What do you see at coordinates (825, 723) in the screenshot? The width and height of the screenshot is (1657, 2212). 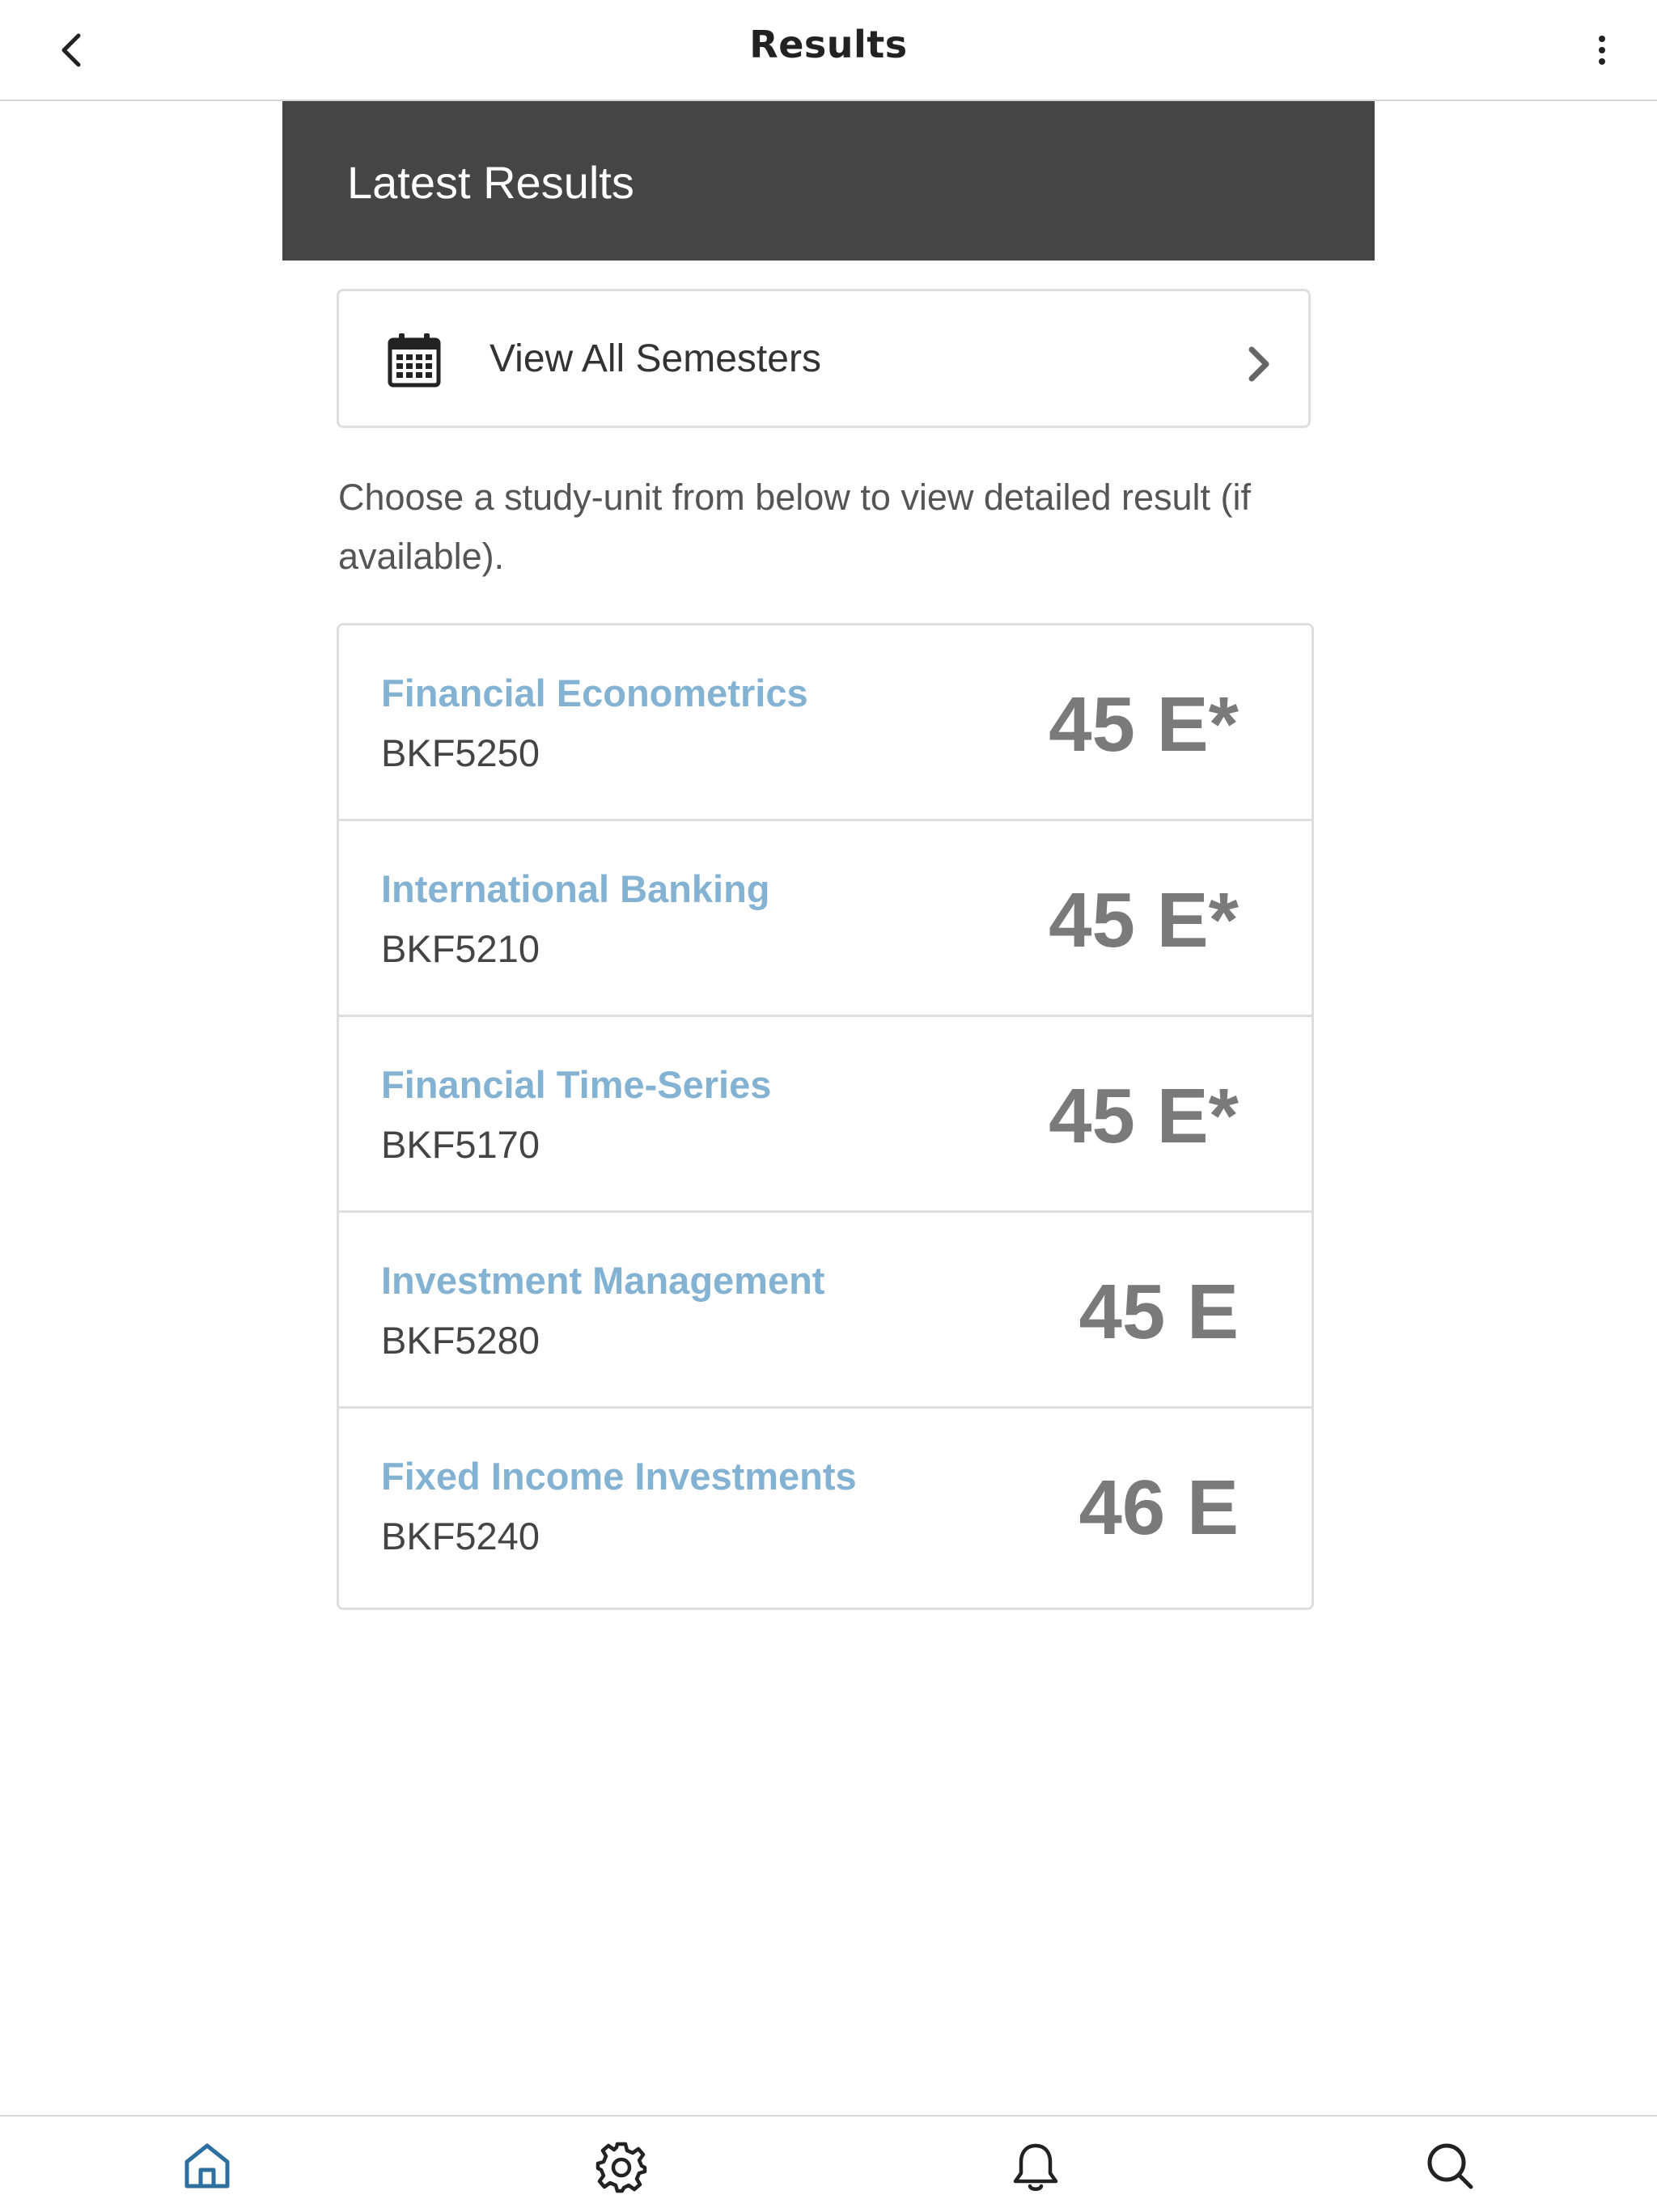 I see `result-row-financial-econometrics: Financial Econometrics BKF5250 45 E*` at bounding box center [825, 723].